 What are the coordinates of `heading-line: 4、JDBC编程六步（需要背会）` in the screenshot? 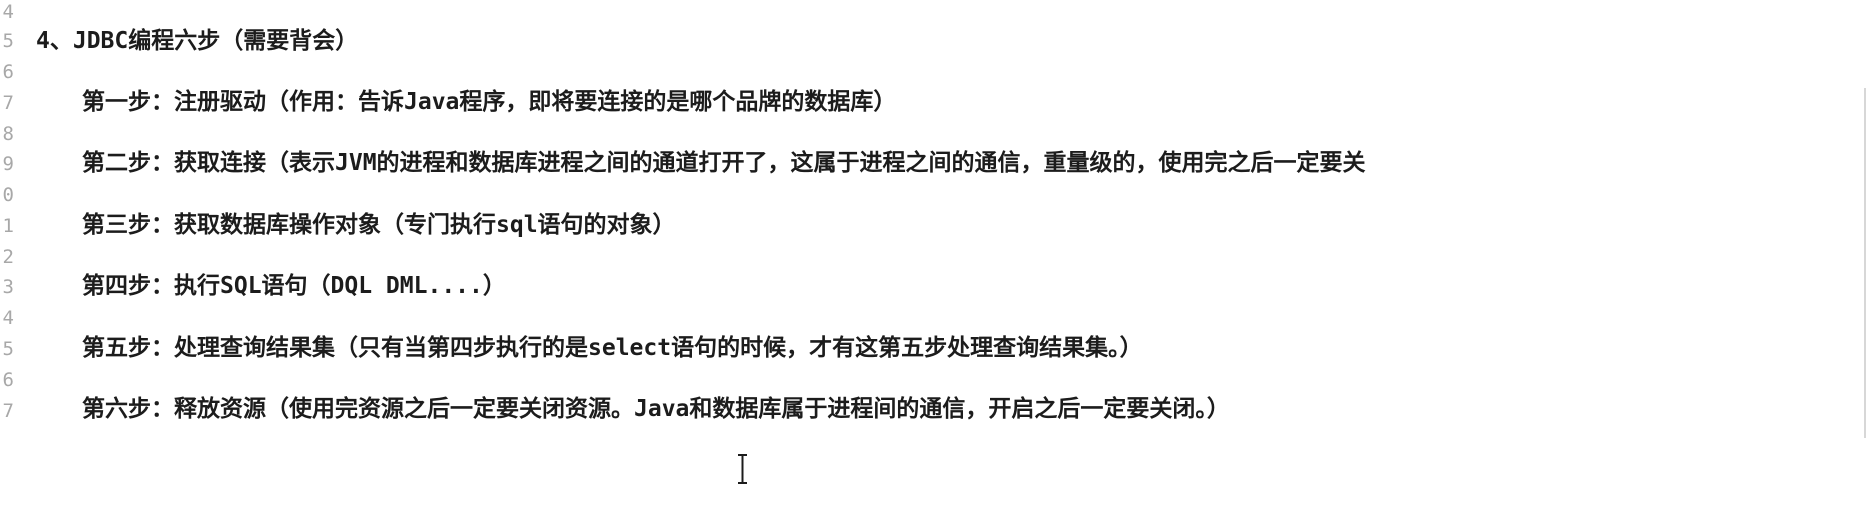 It's located at (197, 41).